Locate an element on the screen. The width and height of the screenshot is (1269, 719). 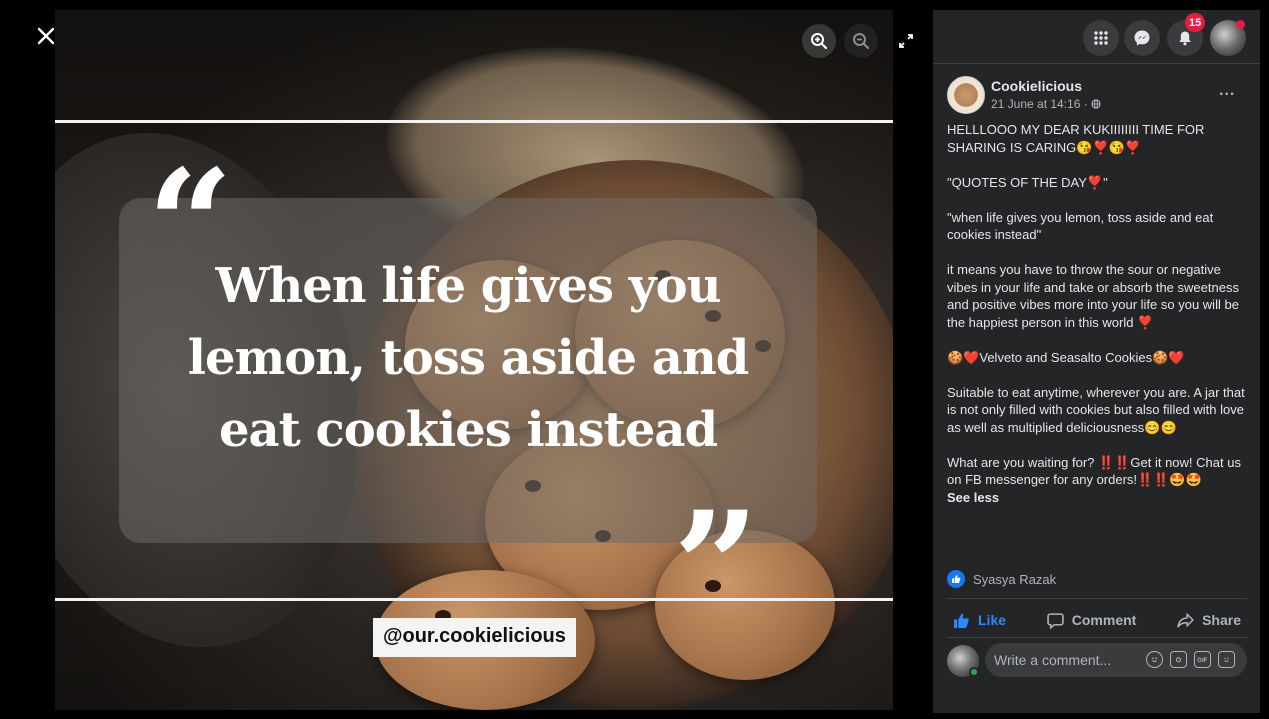
like-button: Like is located at coordinates (979, 620).